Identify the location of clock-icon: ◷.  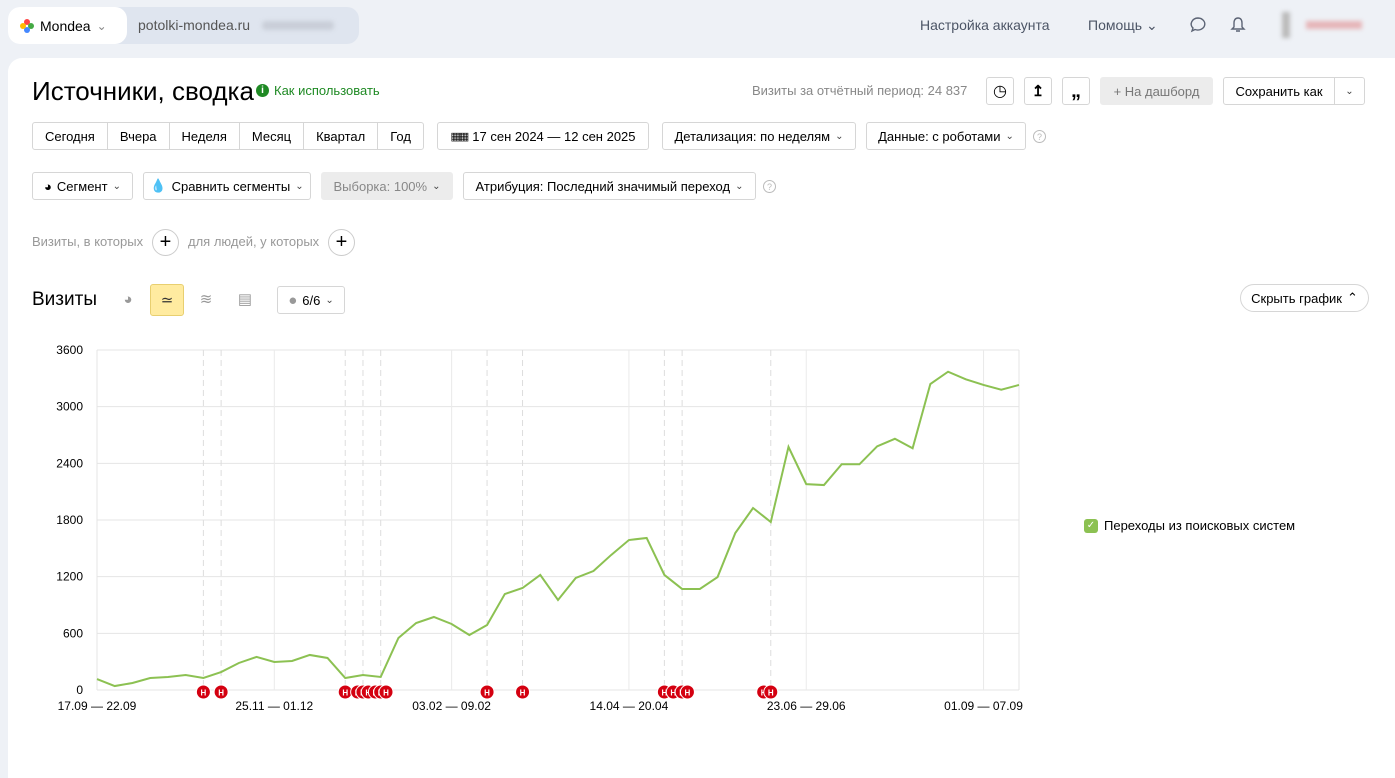
(1000, 91).